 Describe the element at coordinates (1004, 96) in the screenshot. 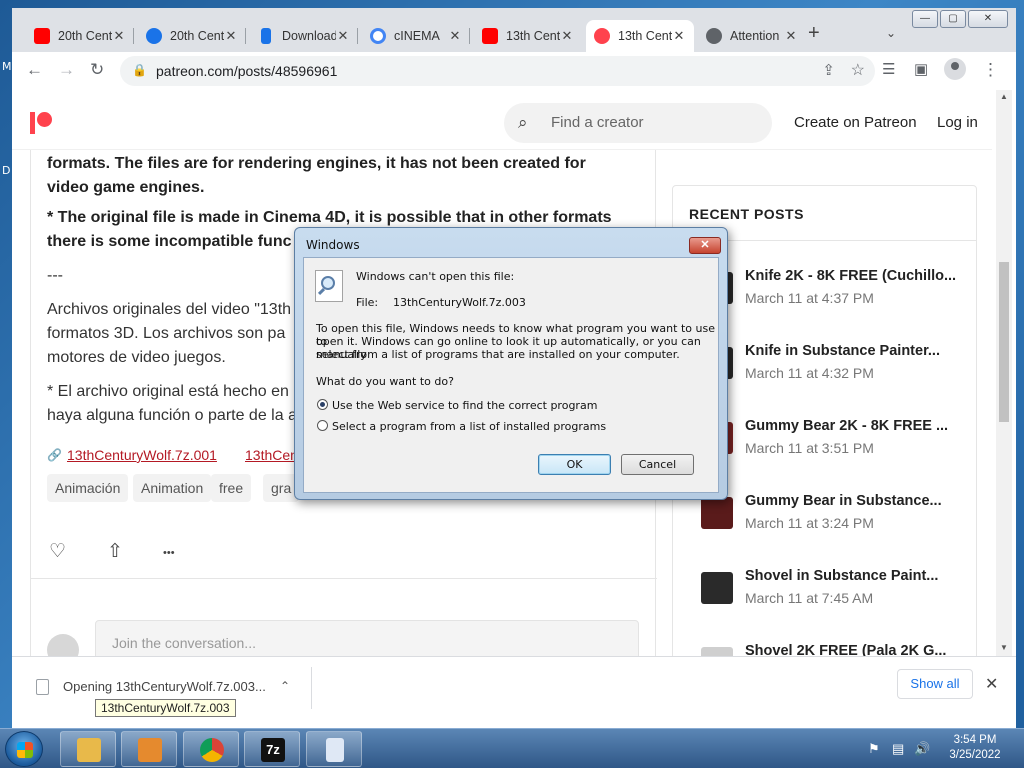

I see `scroll-up-icon: ▲` at that location.